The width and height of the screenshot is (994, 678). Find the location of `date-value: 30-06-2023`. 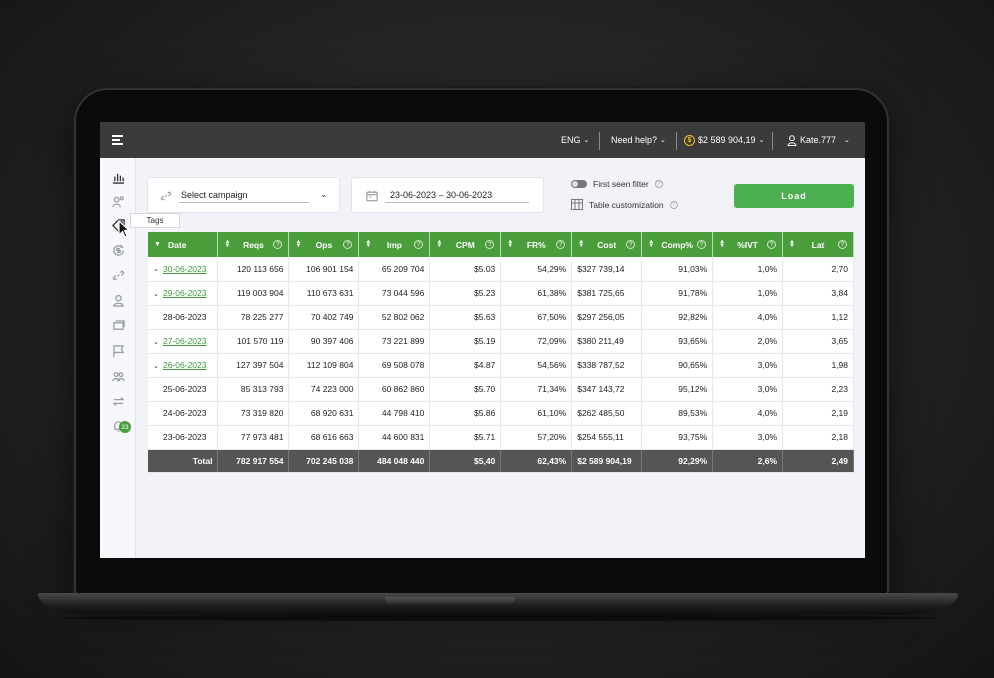

date-value: 30-06-2023 is located at coordinates (184, 269).